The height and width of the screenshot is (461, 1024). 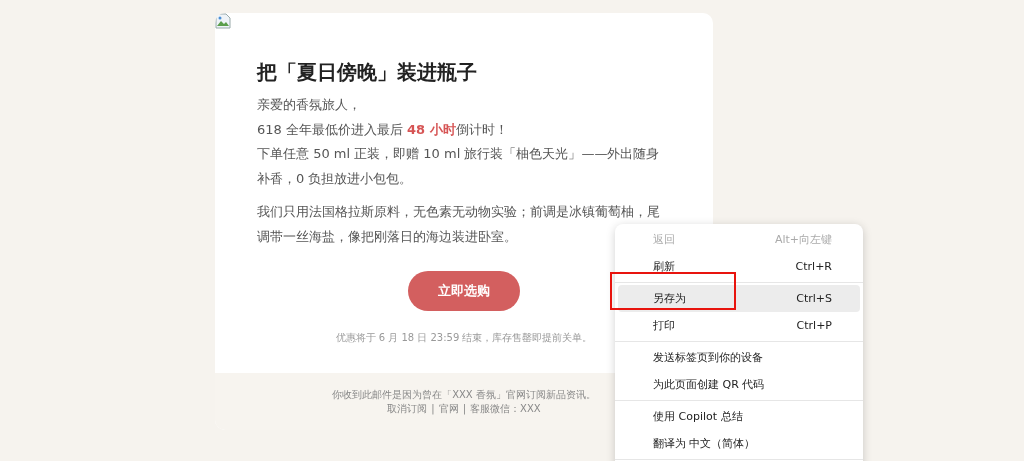 What do you see at coordinates (458, 212) in the screenshot?
I see `email-text: 我们只用法国格拉斯原料，无色素无动物实验；前调是冰镇葡萄柚，尾` at bounding box center [458, 212].